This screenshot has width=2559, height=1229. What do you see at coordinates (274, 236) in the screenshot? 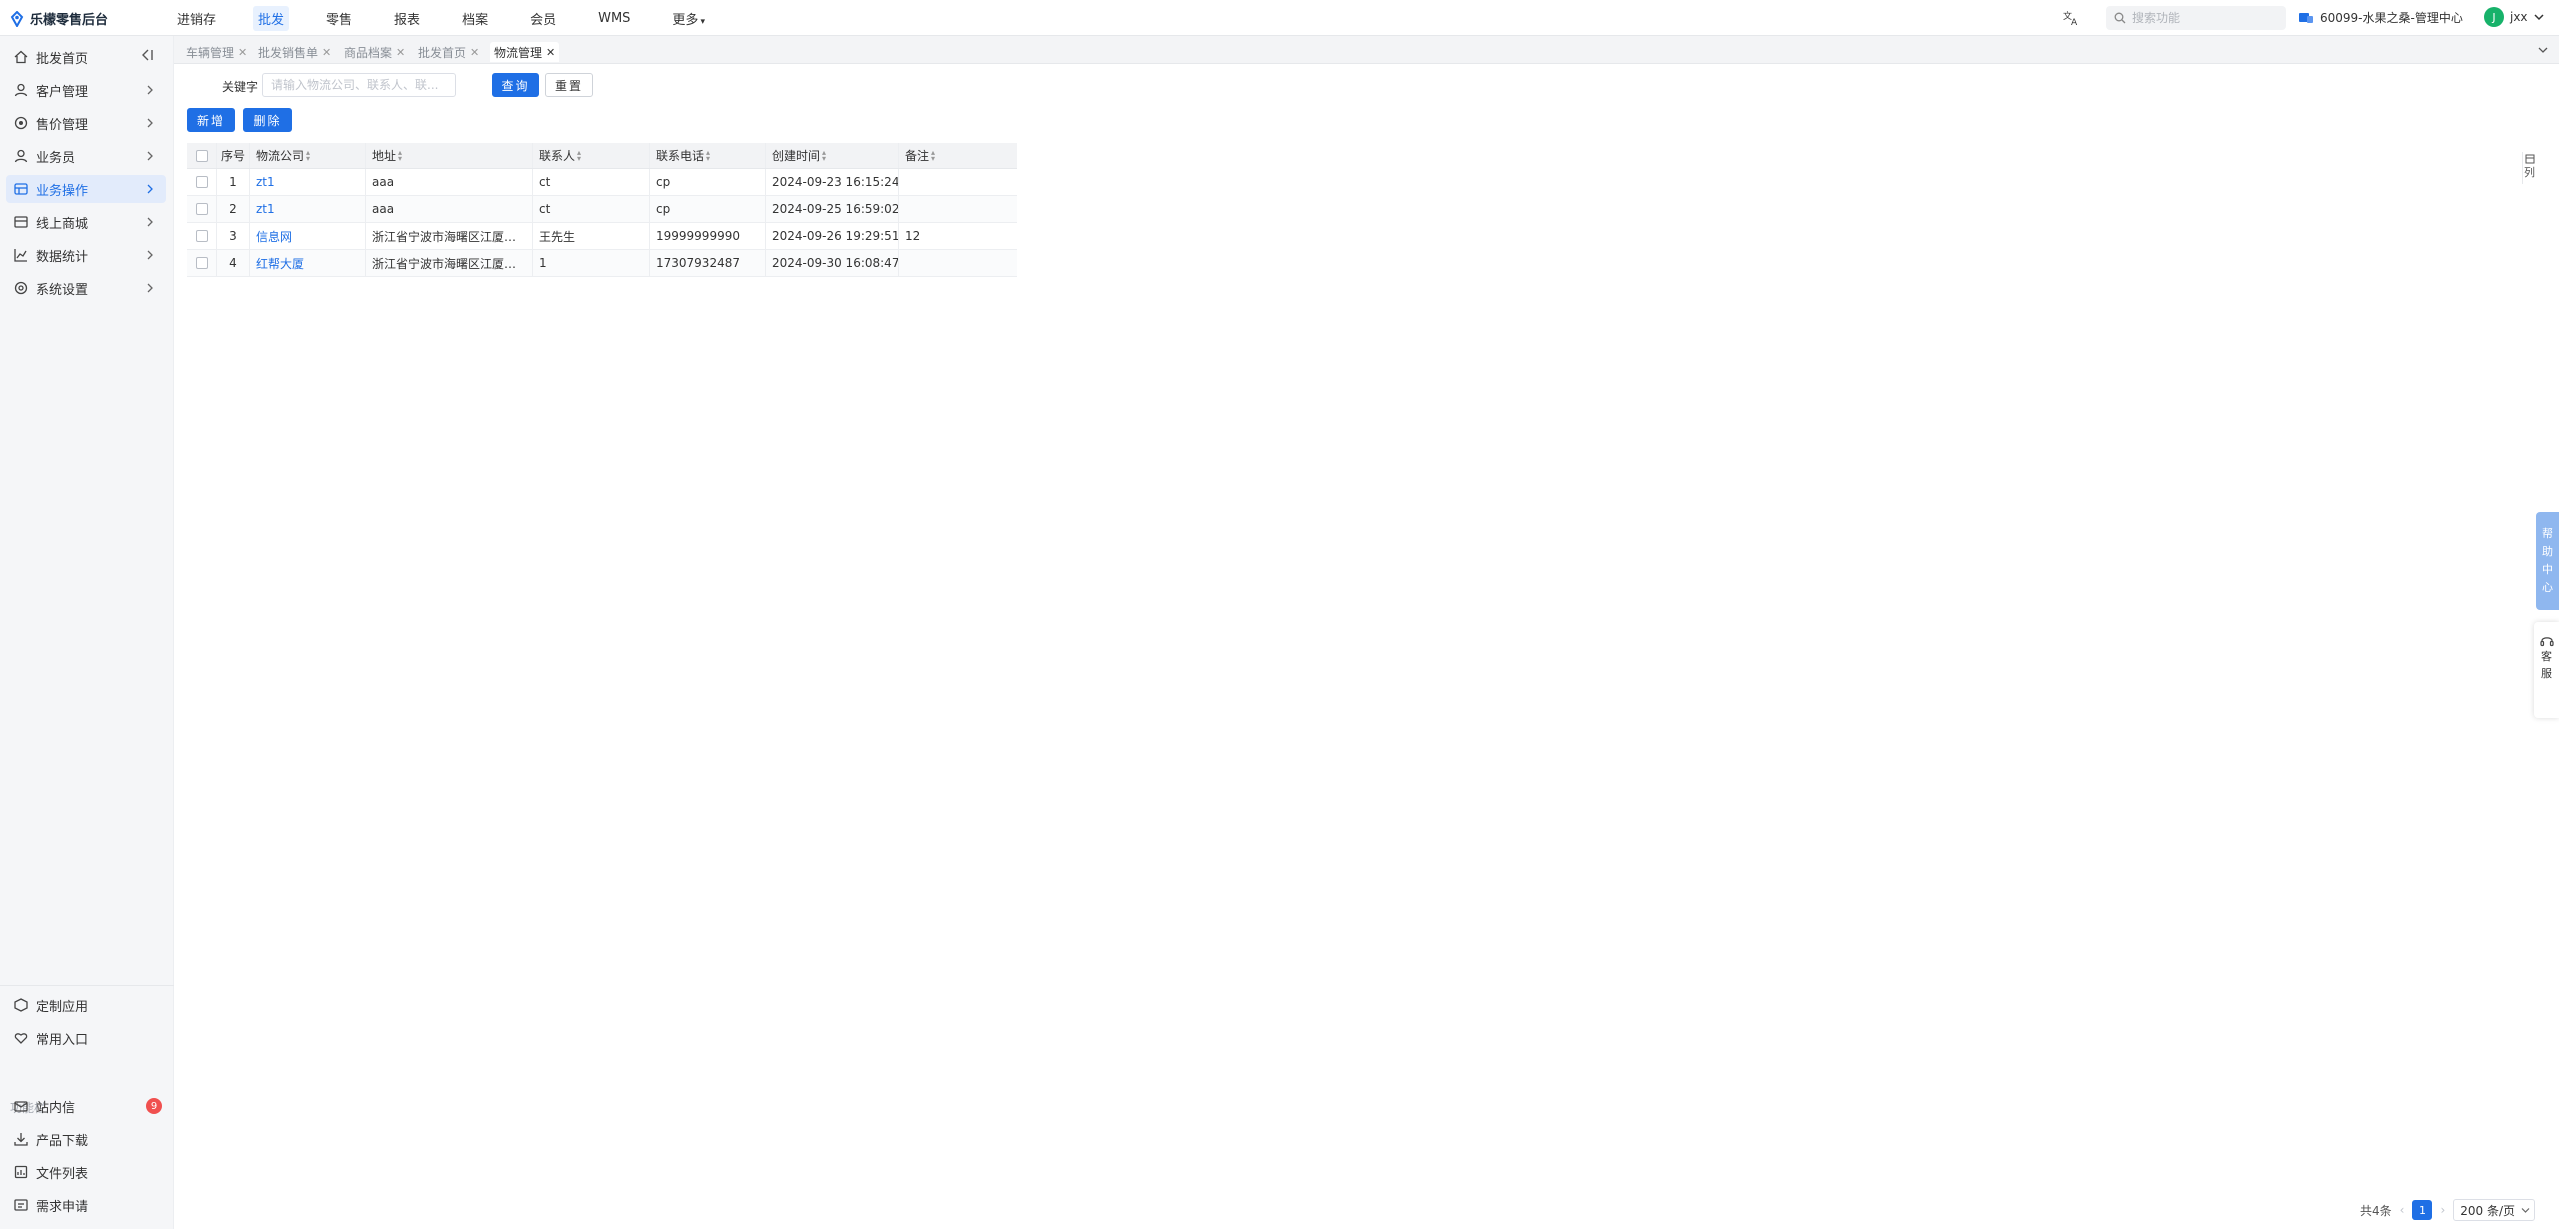
I see `company-link: 信息网` at bounding box center [274, 236].